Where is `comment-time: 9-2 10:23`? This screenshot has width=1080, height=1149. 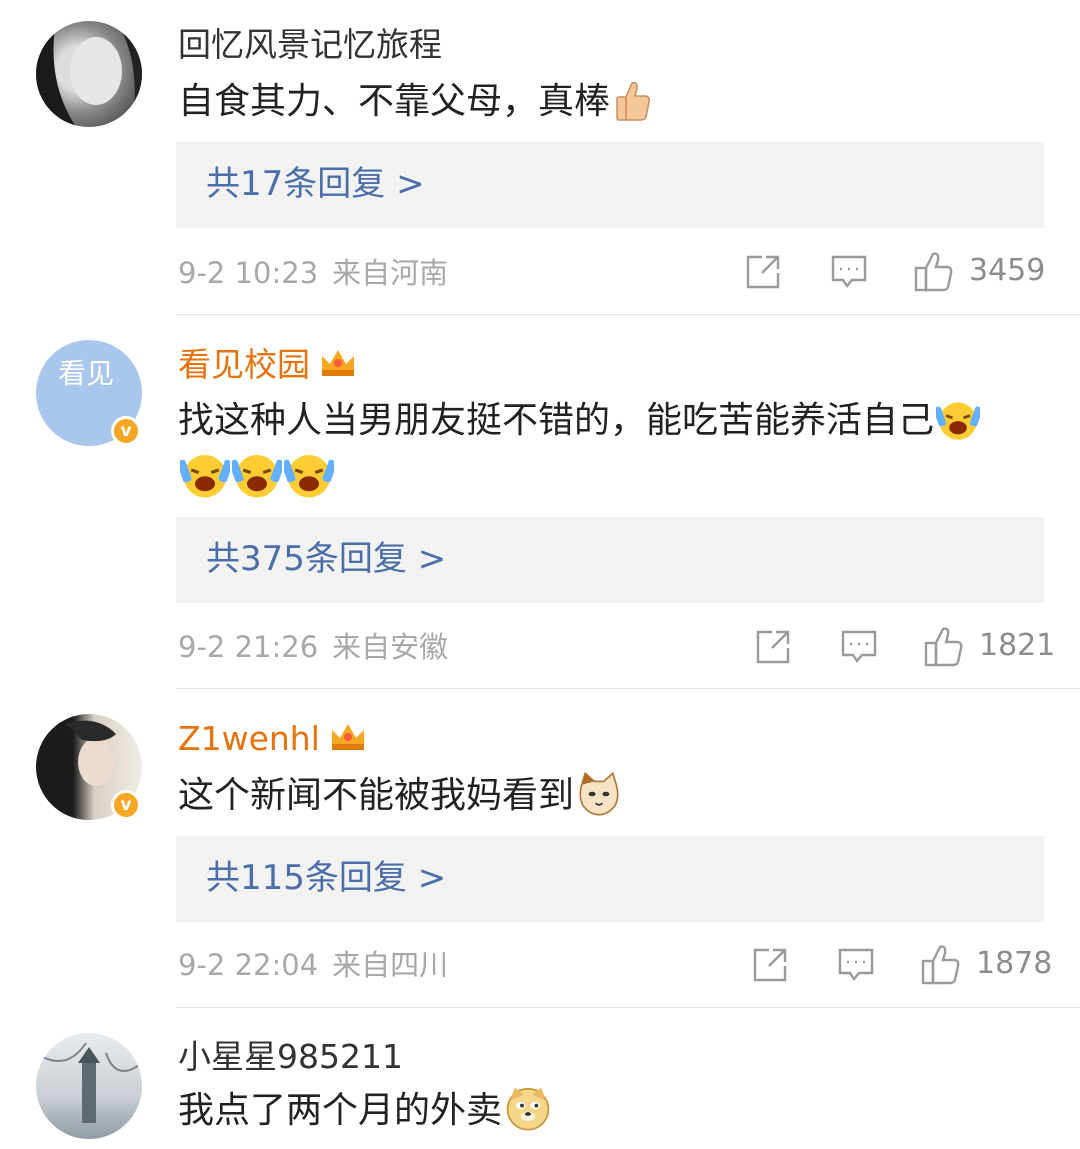 comment-time: 9-2 10:23 is located at coordinates (248, 273).